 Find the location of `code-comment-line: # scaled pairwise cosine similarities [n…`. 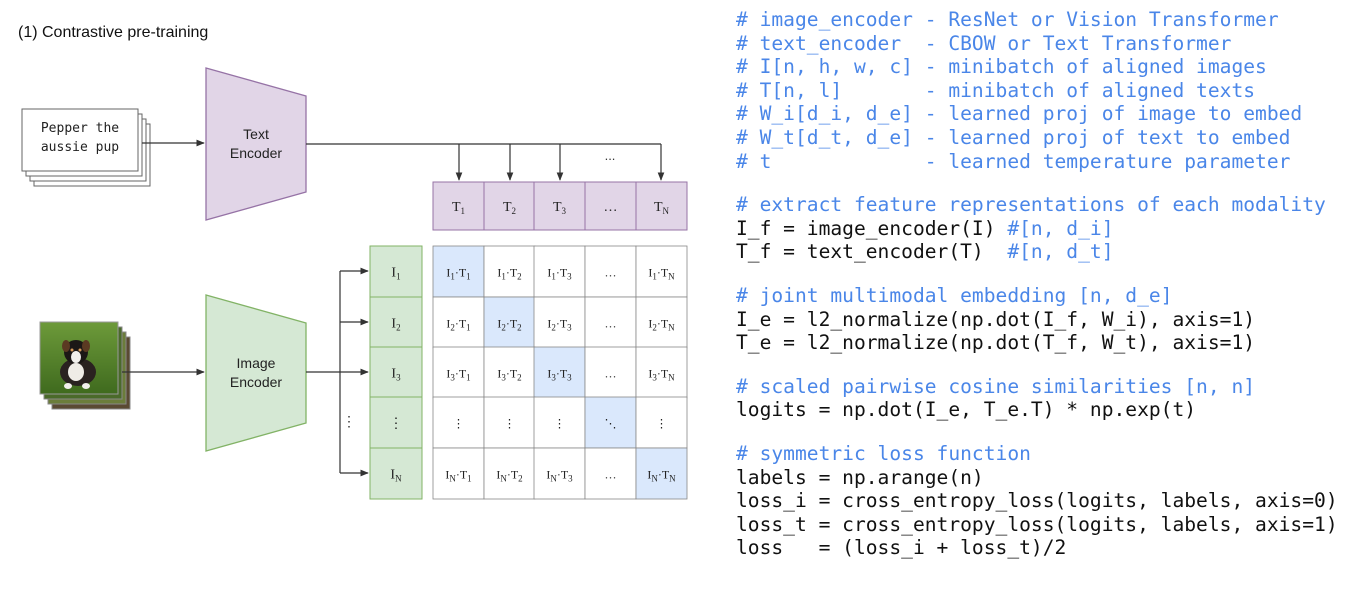

code-comment-line: # scaled pairwise cosine similarities [n… is located at coordinates (996, 386).